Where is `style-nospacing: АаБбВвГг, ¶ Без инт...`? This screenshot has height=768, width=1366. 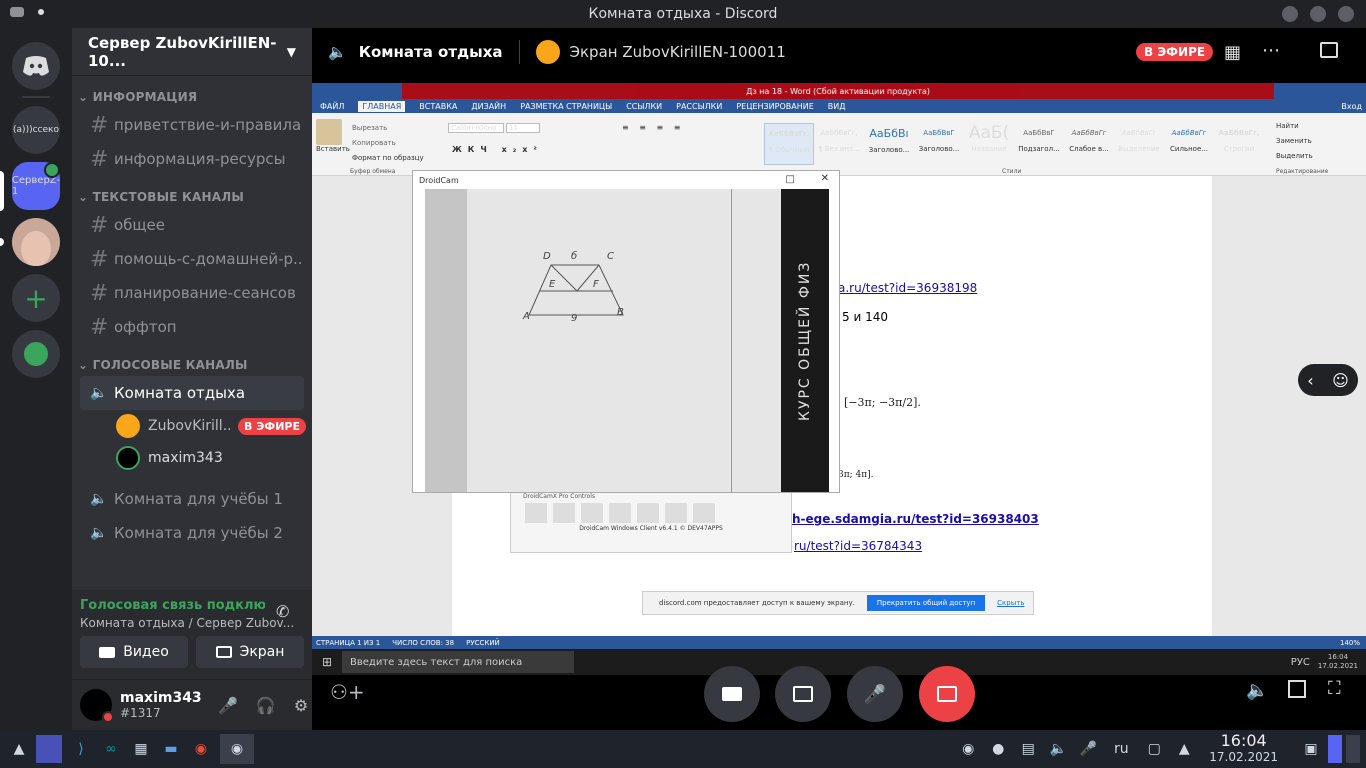 style-nospacing: АаБбВвГг, ¶ Без инт... is located at coordinates (839, 144).